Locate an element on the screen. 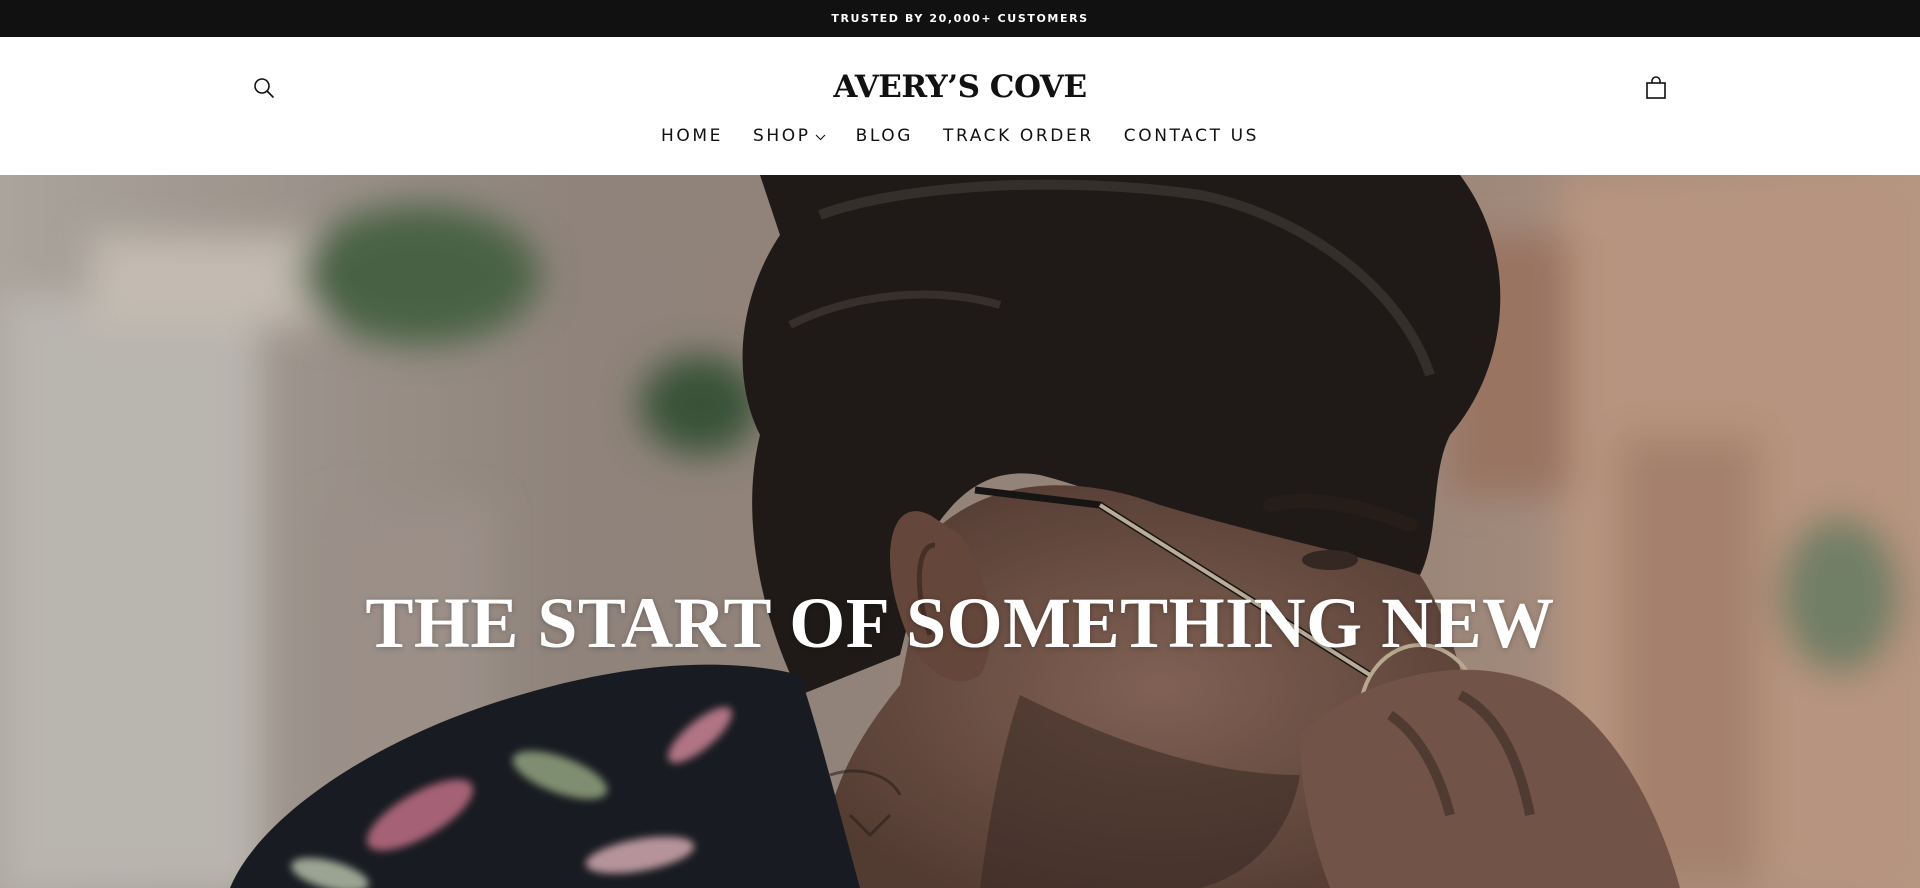 The width and height of the screenshot is (1920, 888). cart-button is located at coordinates (1656, 88).